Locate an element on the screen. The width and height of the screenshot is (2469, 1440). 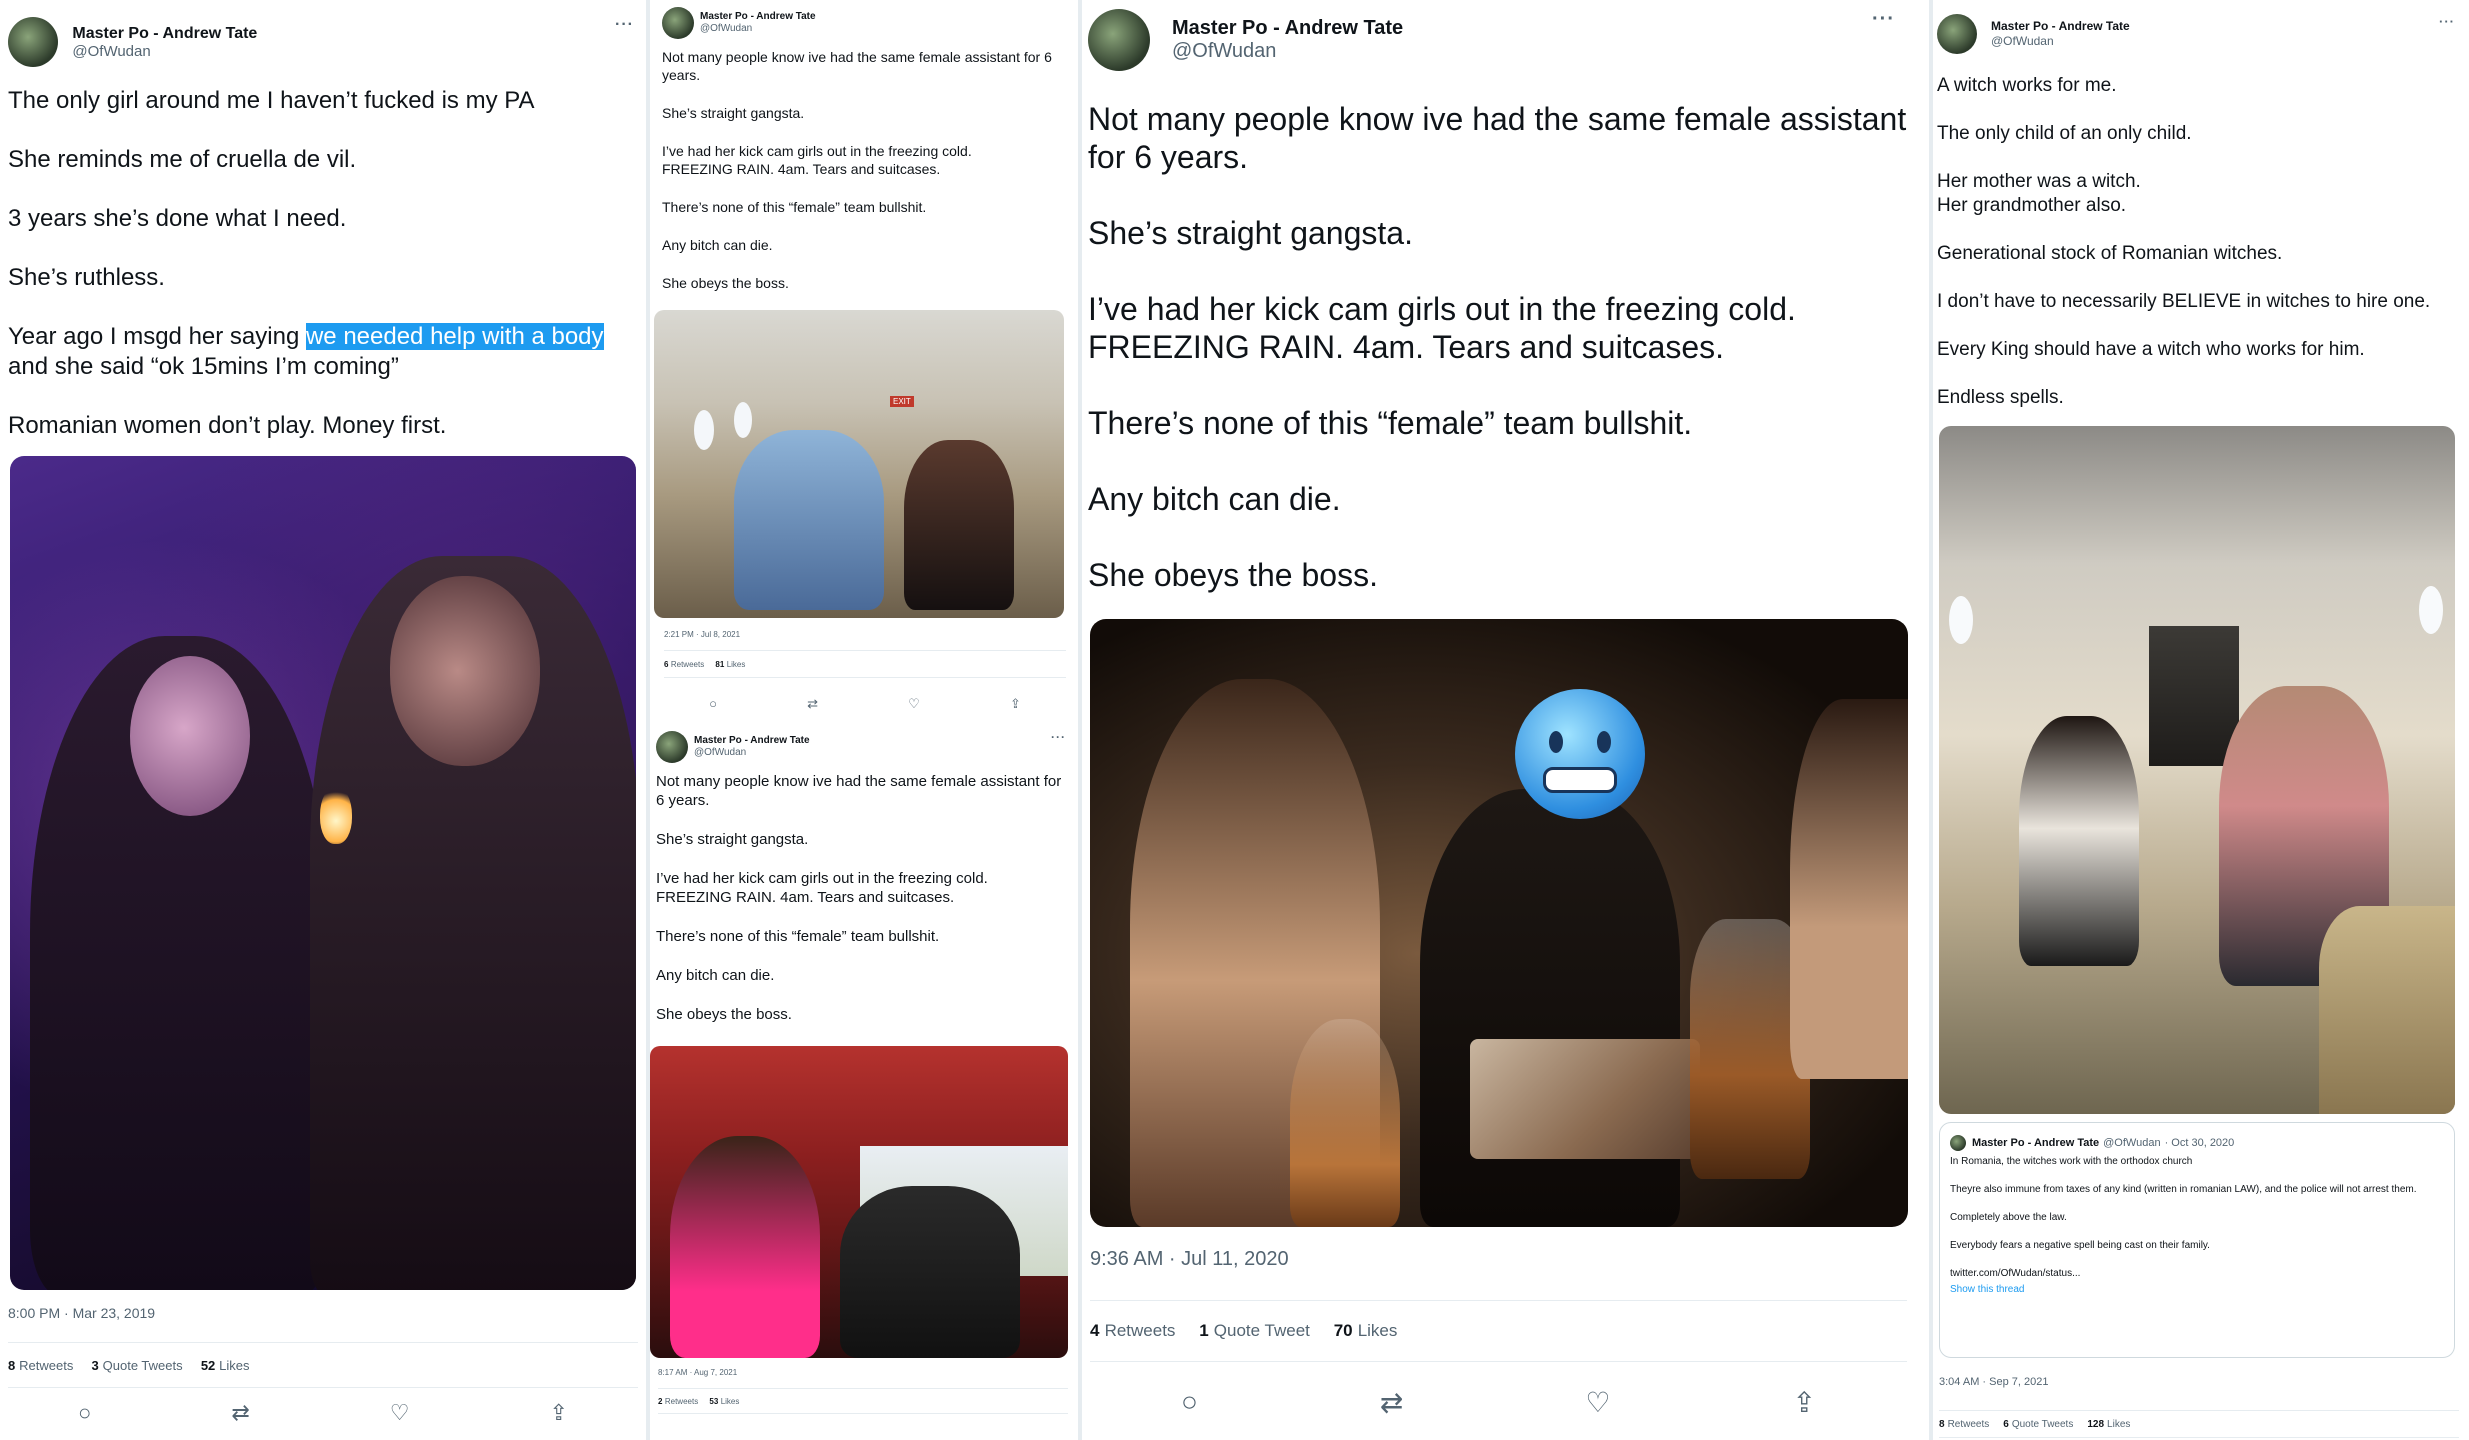
emoji-eye is located at coordinates (1604, 742).